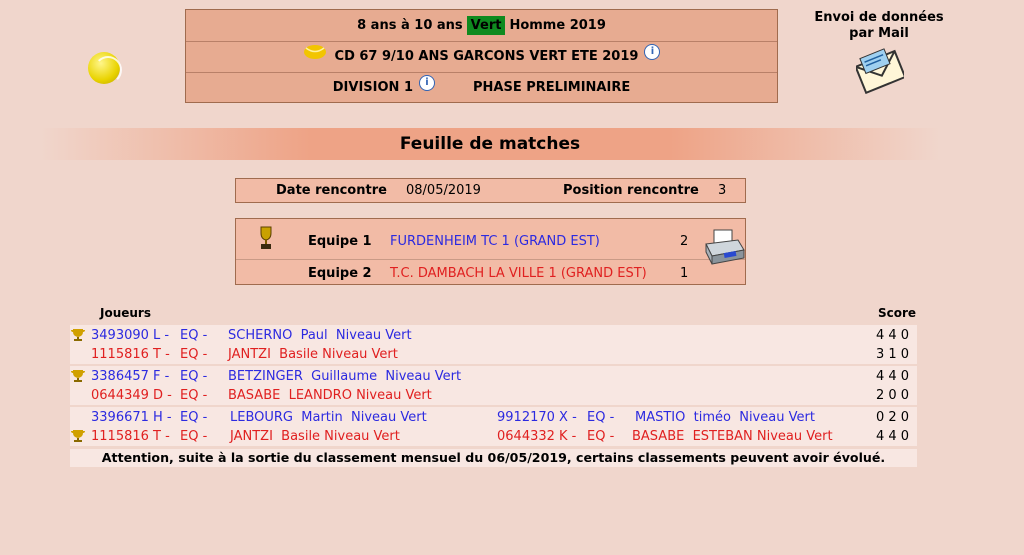 Image resolution: width=1024 pixels, height=555 pixels. Describe the element at coordinates (130, 376) in the screenshot. I see `player-id: 3386457 F -` at that location.